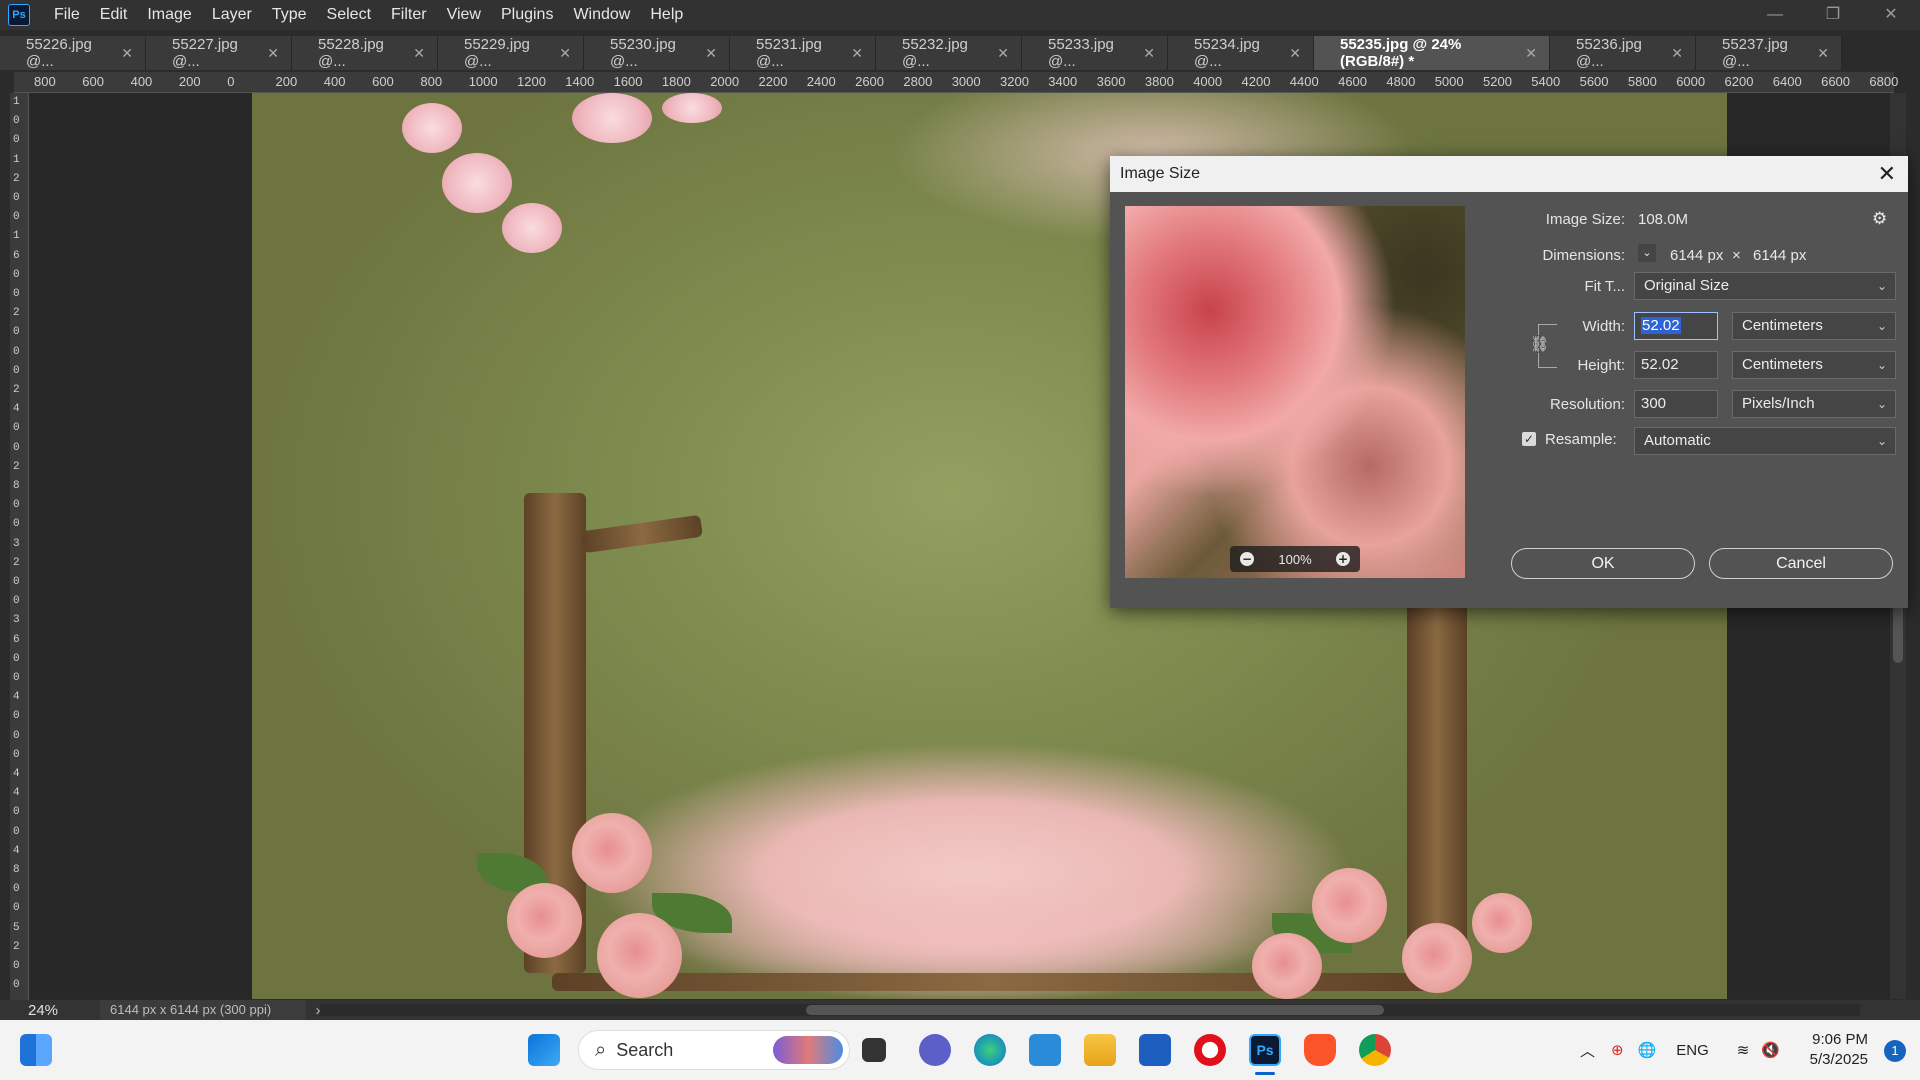 This screenshot has width=1920, height=1080. What do you see at coordinates (1814, 365) in the screenshot?
I see `height-unit-select: Centimeters ⌄` at bounding box center [1814, 365].